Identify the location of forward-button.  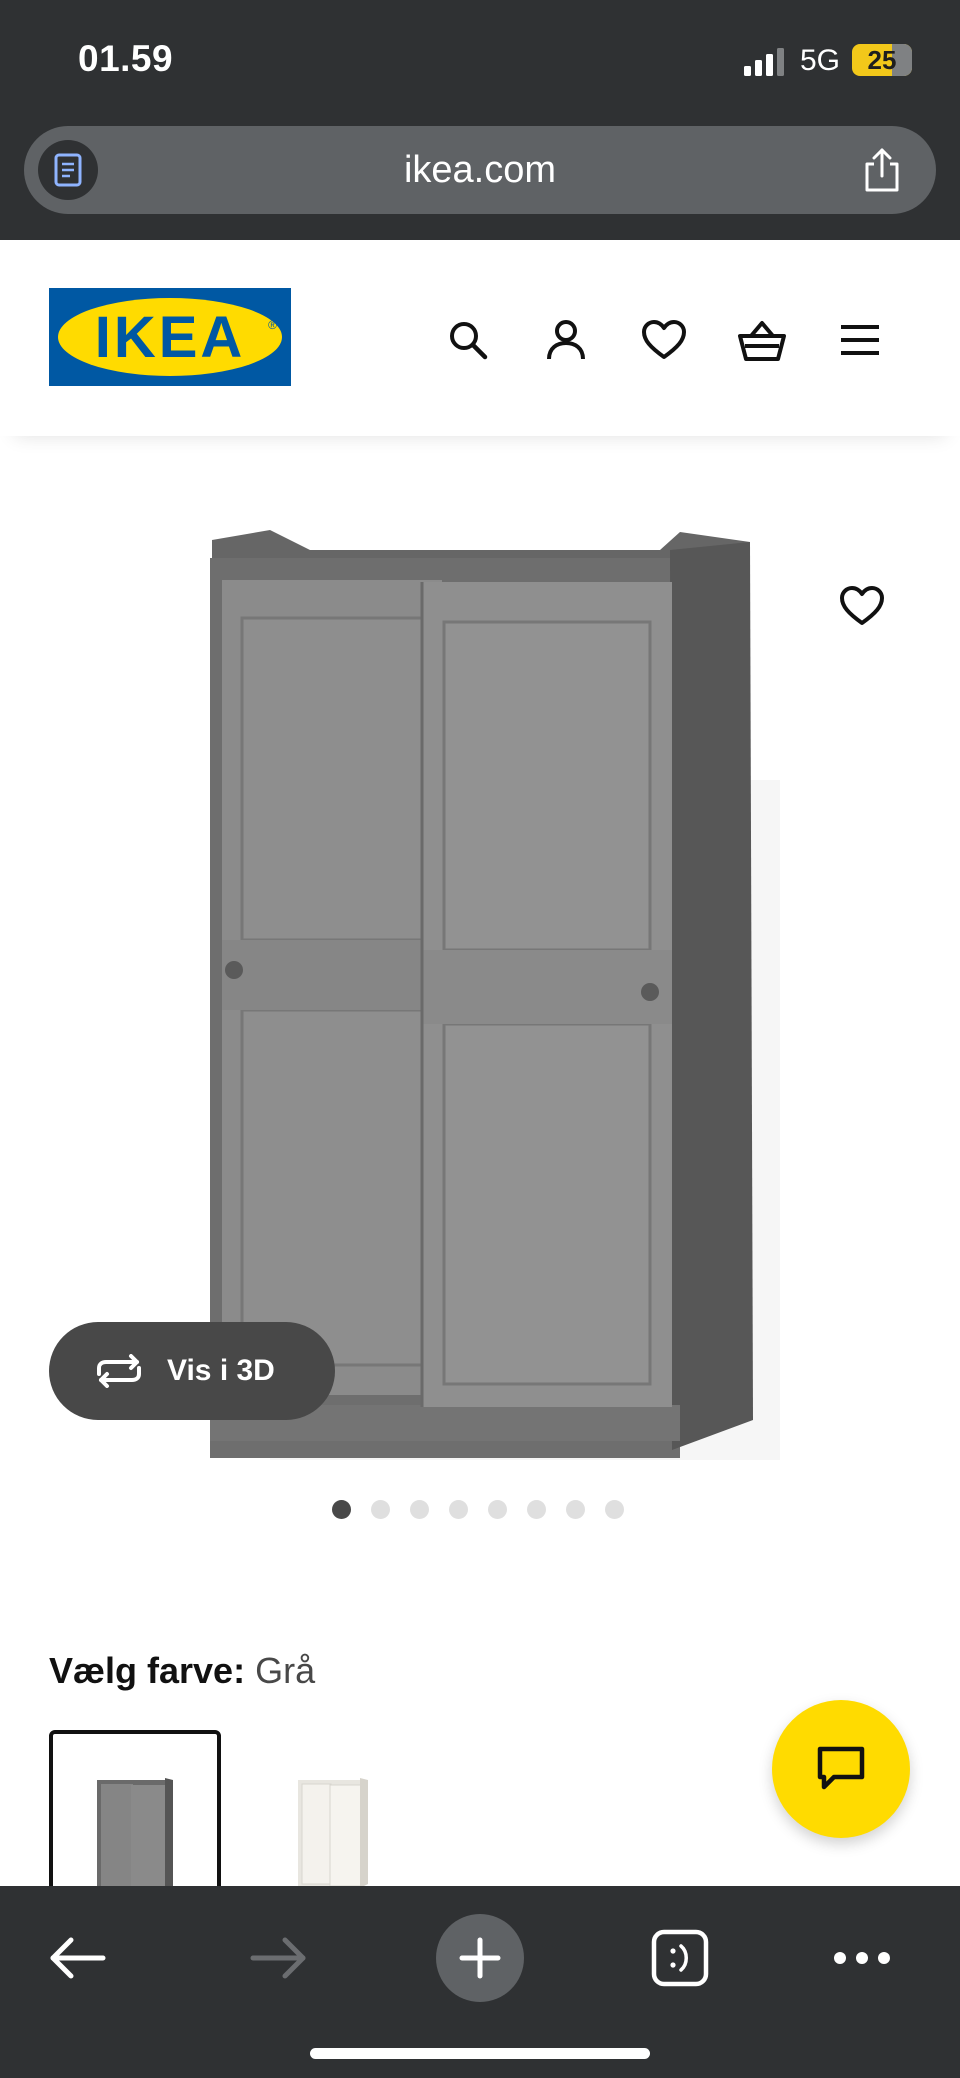
(278, 1958).